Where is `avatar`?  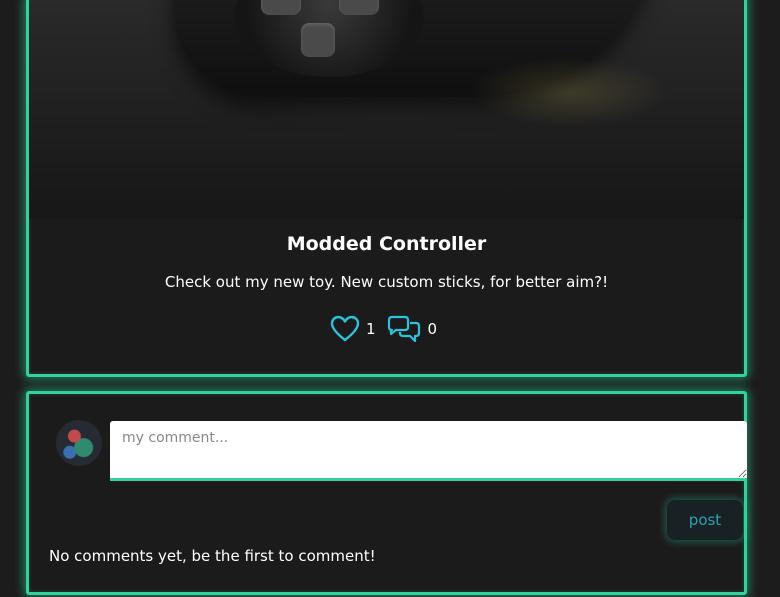
avatar is located at coordinates (79, 443).